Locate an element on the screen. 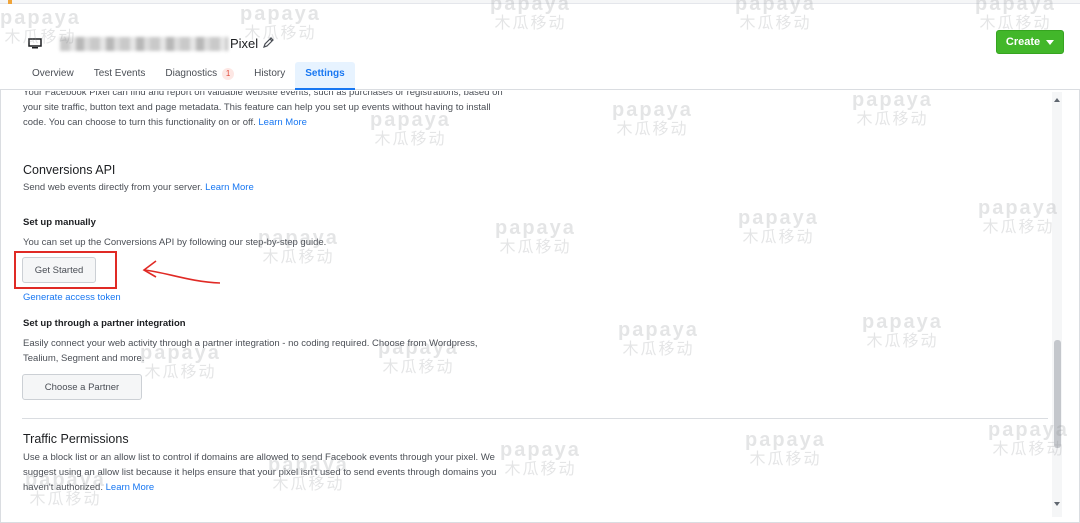 The image size is (1080, 523). traffic-permissions-title: Traffic Permissions is located at coordinates (76, 439).